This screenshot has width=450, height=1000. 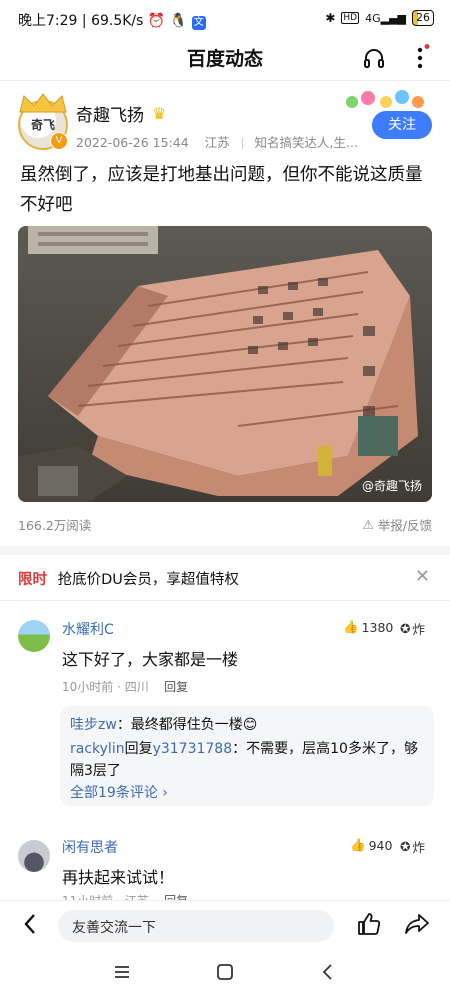 What do you see at coordinates (350, 18) in the screenshot?
I see `hd-icon: HD` at bounding box center [350, 18].